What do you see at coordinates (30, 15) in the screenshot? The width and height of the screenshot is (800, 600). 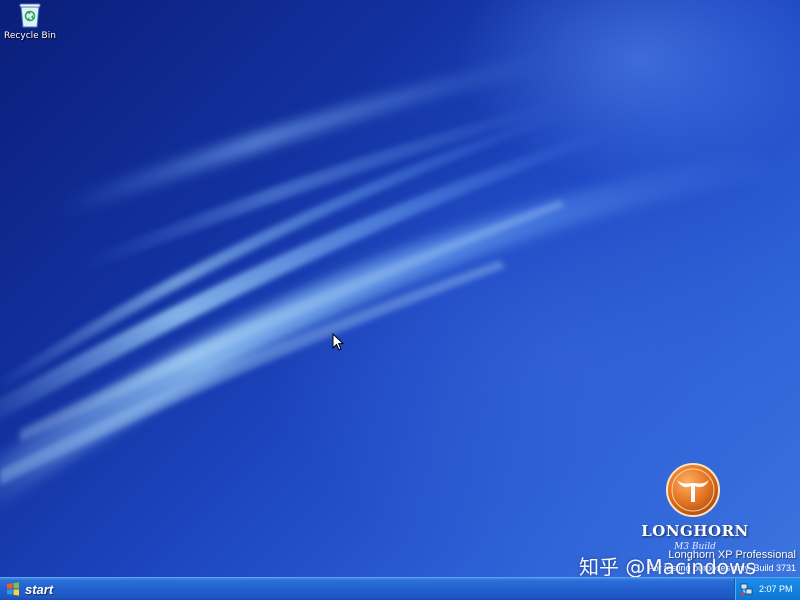 I see `recycle-bin-icon` at bounding box center [30, 15].